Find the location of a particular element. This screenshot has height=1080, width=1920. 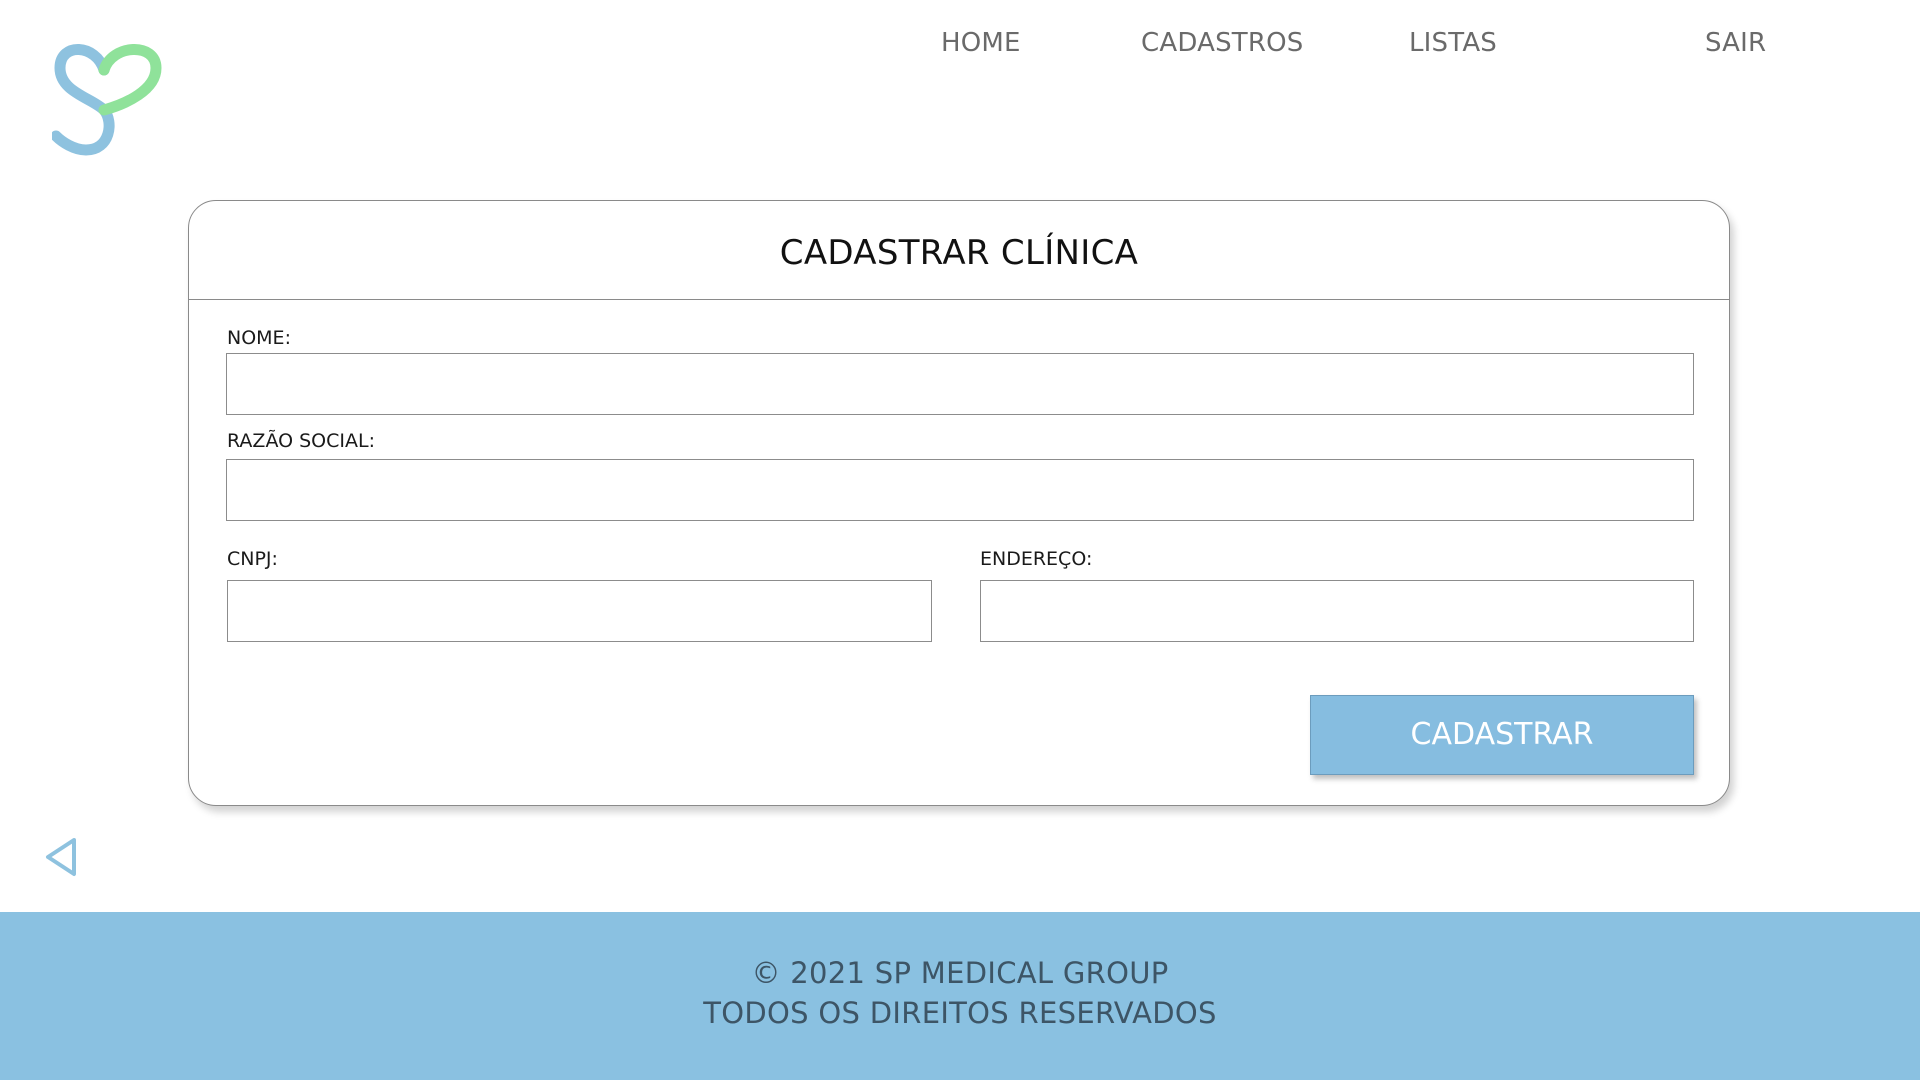

nav-home: HOME is located at coordinates (981, 43).